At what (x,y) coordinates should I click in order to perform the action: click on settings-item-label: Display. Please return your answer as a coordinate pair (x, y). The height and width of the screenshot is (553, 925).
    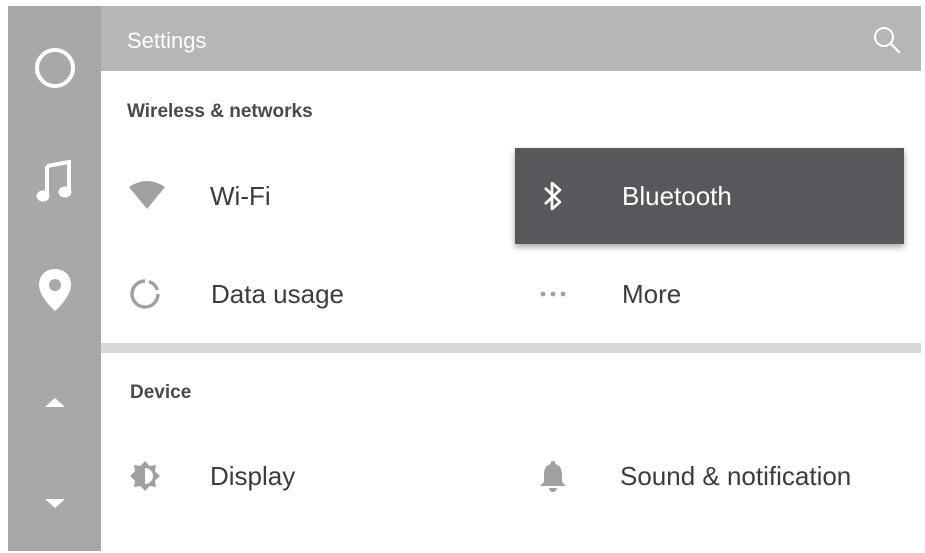
    Looking at the image, I should click on (253, 476).